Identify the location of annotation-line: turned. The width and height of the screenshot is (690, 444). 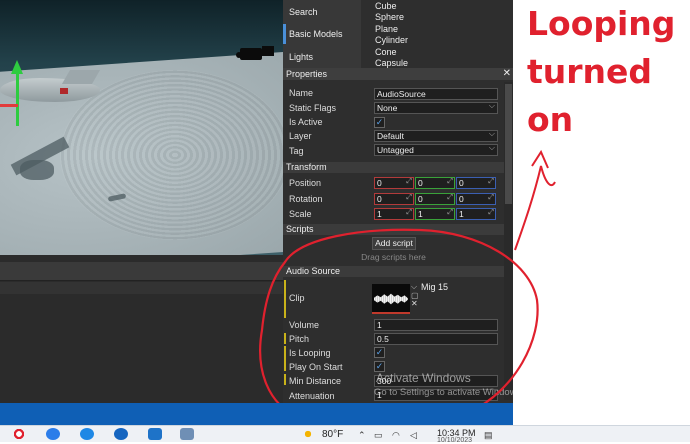
(590, 71).